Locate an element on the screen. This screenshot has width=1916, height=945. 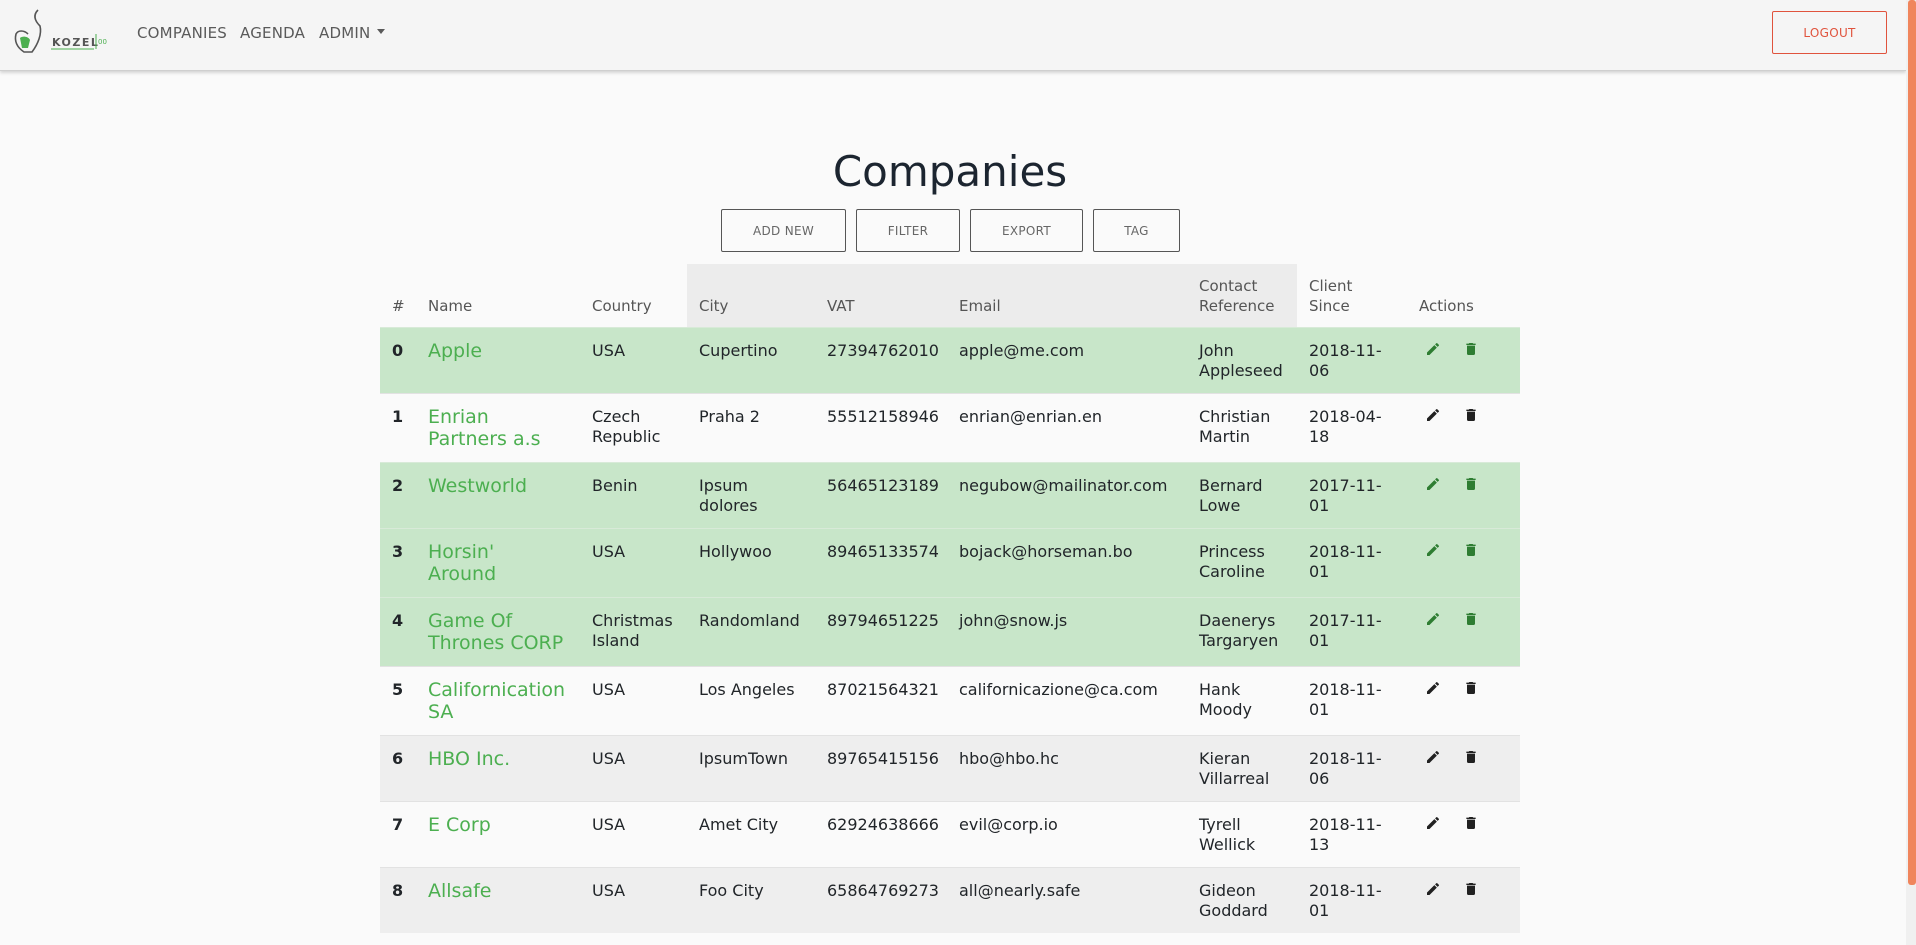
header-city: City is located at coordinates (751, 295).